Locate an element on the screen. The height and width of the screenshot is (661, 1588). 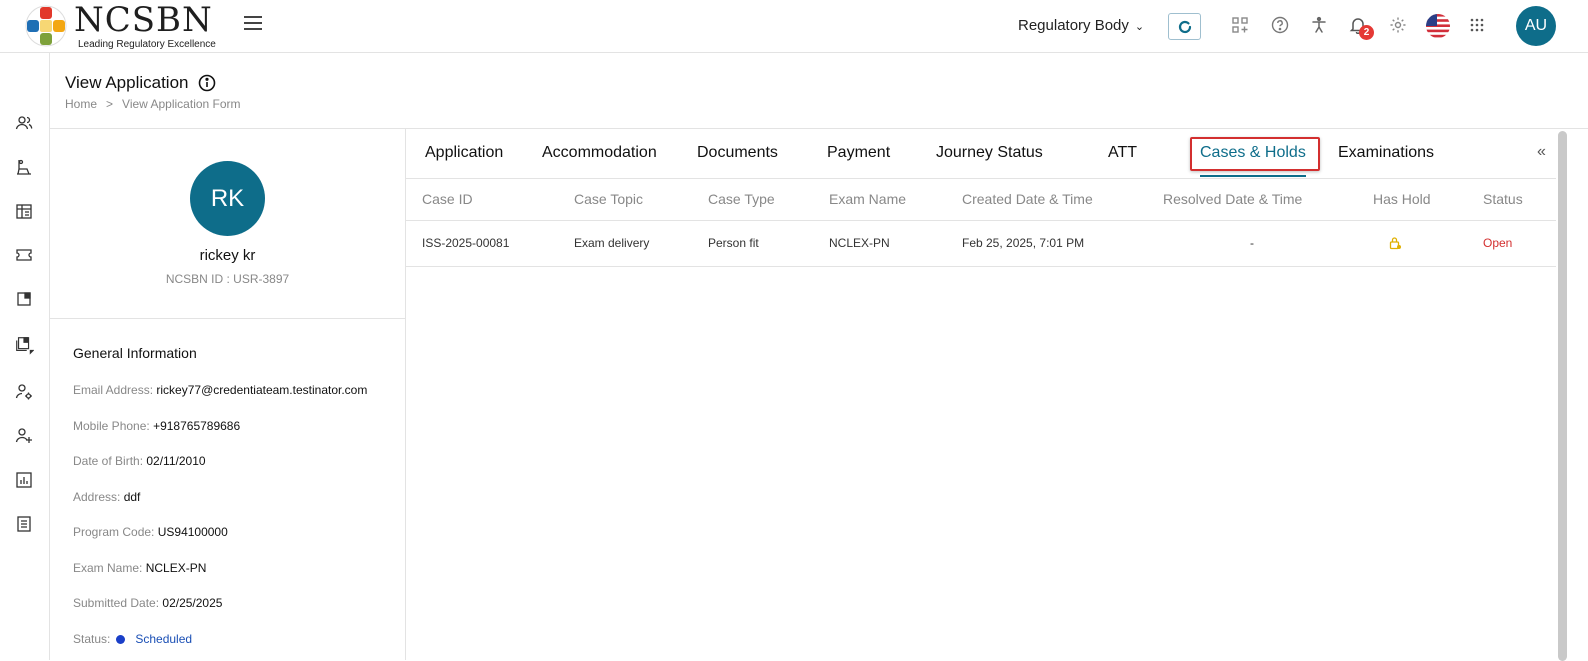
nav-tickets is located at coordinates (24, 255).